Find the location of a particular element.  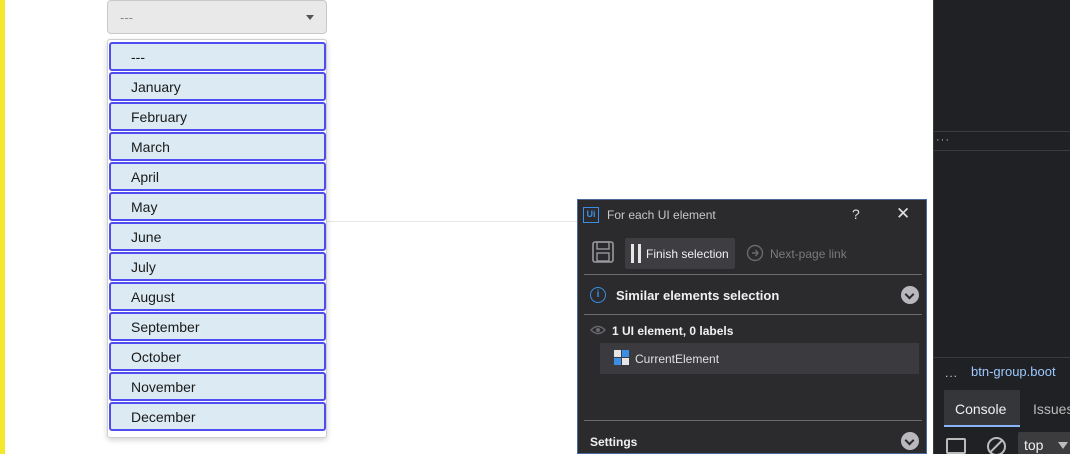

page-divider is located at coordinates (451, 221).